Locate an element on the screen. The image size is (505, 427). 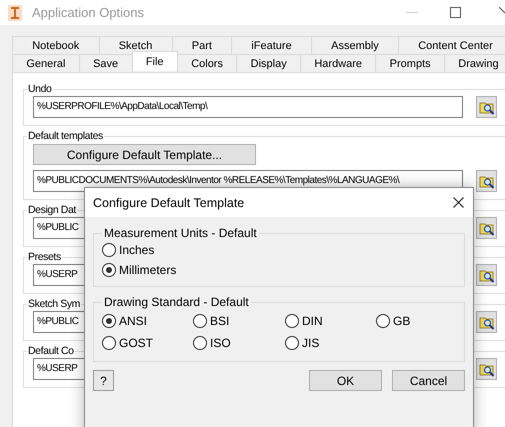
radio-option: JIS is located at coordinates (330, 343).